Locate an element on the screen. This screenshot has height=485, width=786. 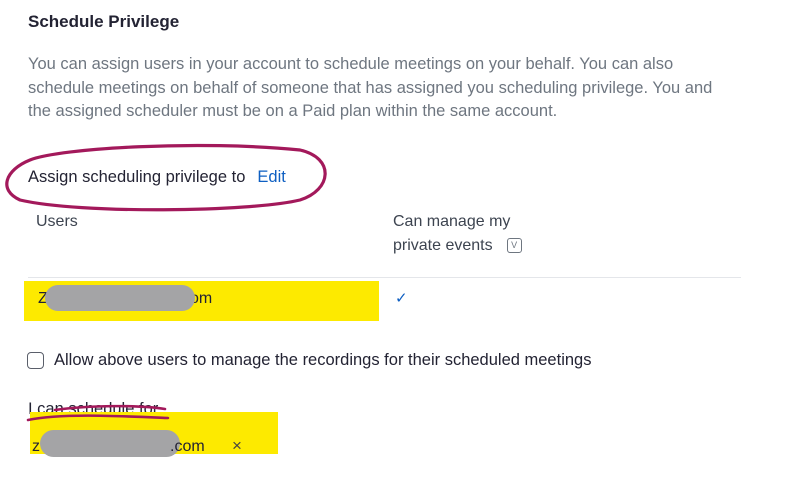
assign-privilege-label: Assign scheduling privilege to is located at coordinates (137, 177).